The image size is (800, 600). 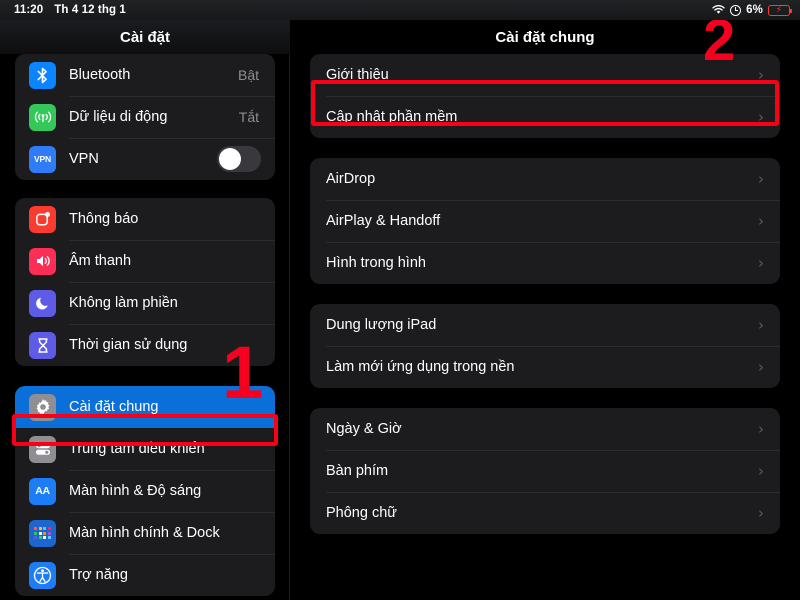 I want to click on sidebar-group-connectivity: Bluetooth Bật Dữ liệu di động Tắt VPN VP, so click(x=145, y=117).